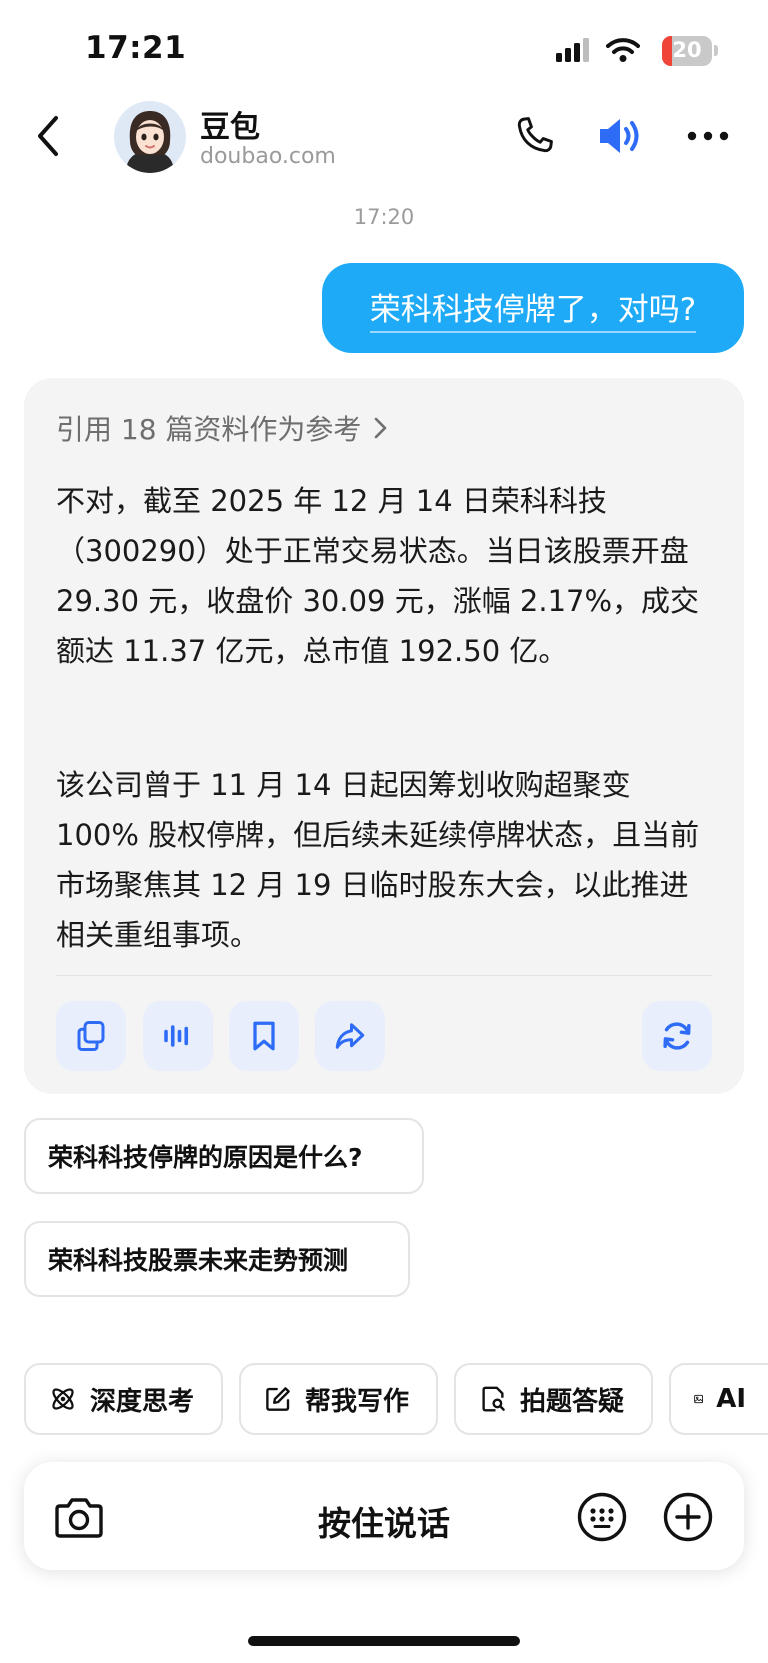 The width and height of the screenshot is (768, 1663). What do you see at coordinates (731, 1399) in the screenshot?
I see `tool-label: AI` at bounding box center [731, 1399].